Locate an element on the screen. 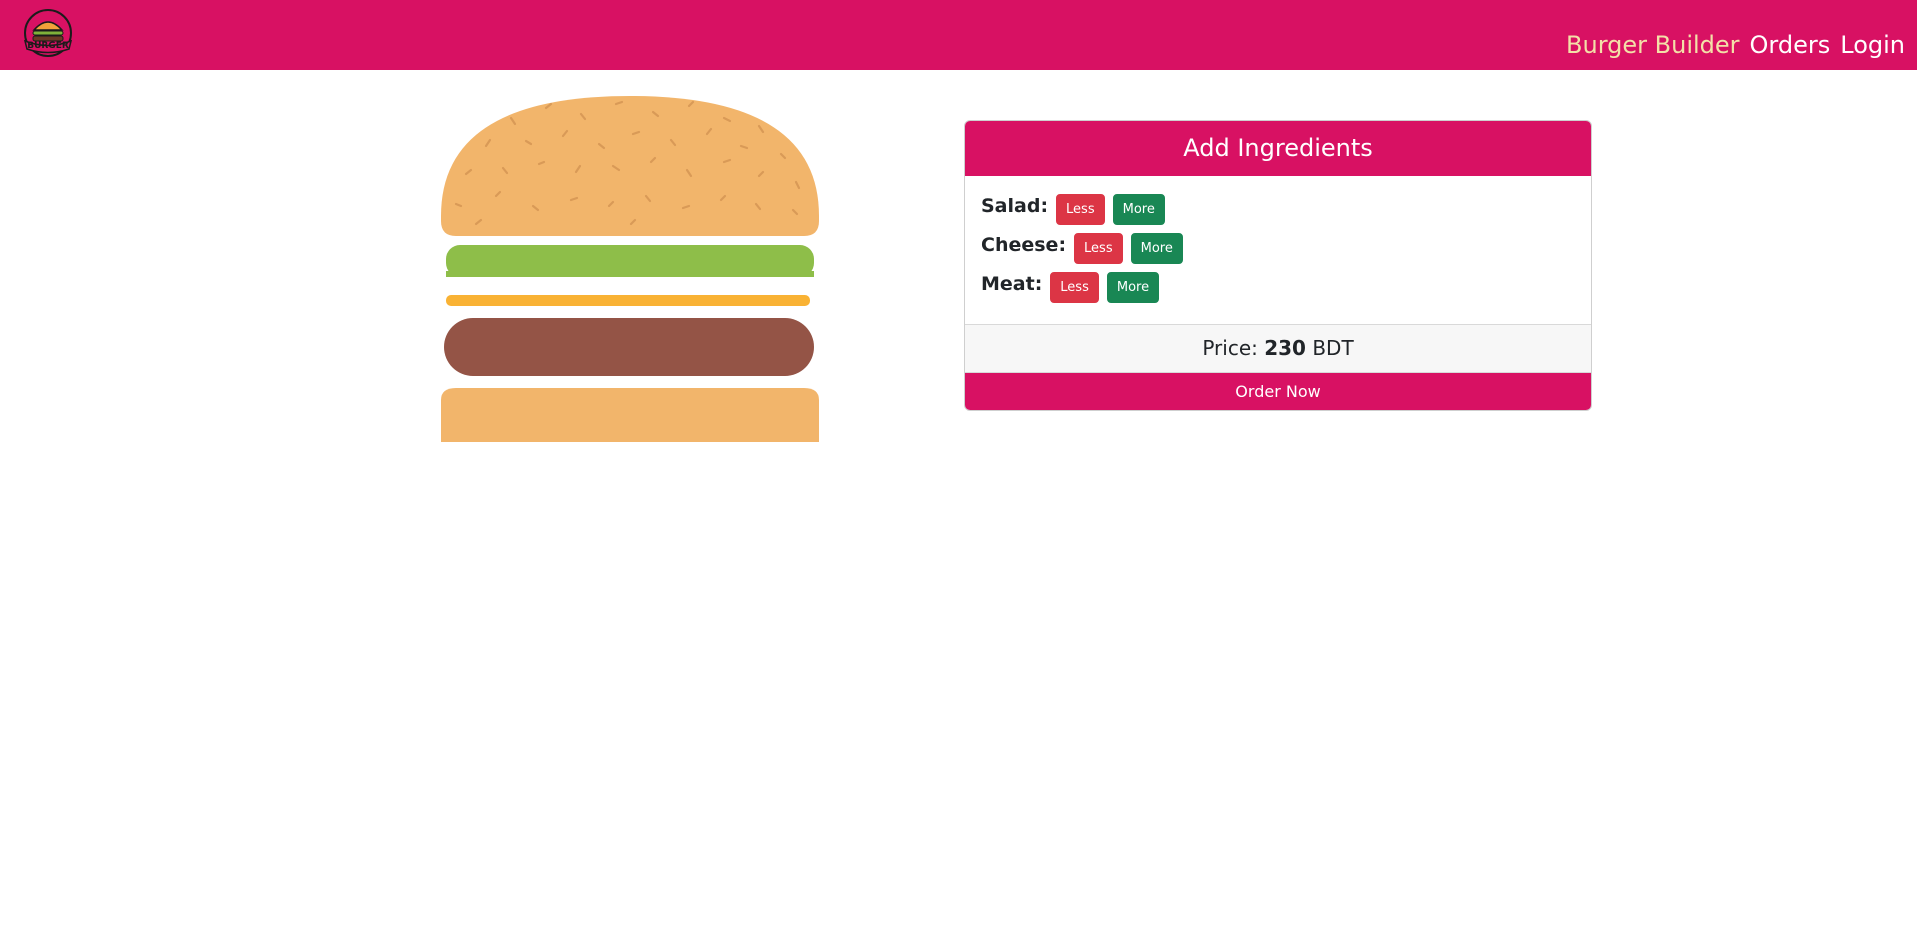  price-display: Price: 230 BDT is located at coordinates (1278, 349).